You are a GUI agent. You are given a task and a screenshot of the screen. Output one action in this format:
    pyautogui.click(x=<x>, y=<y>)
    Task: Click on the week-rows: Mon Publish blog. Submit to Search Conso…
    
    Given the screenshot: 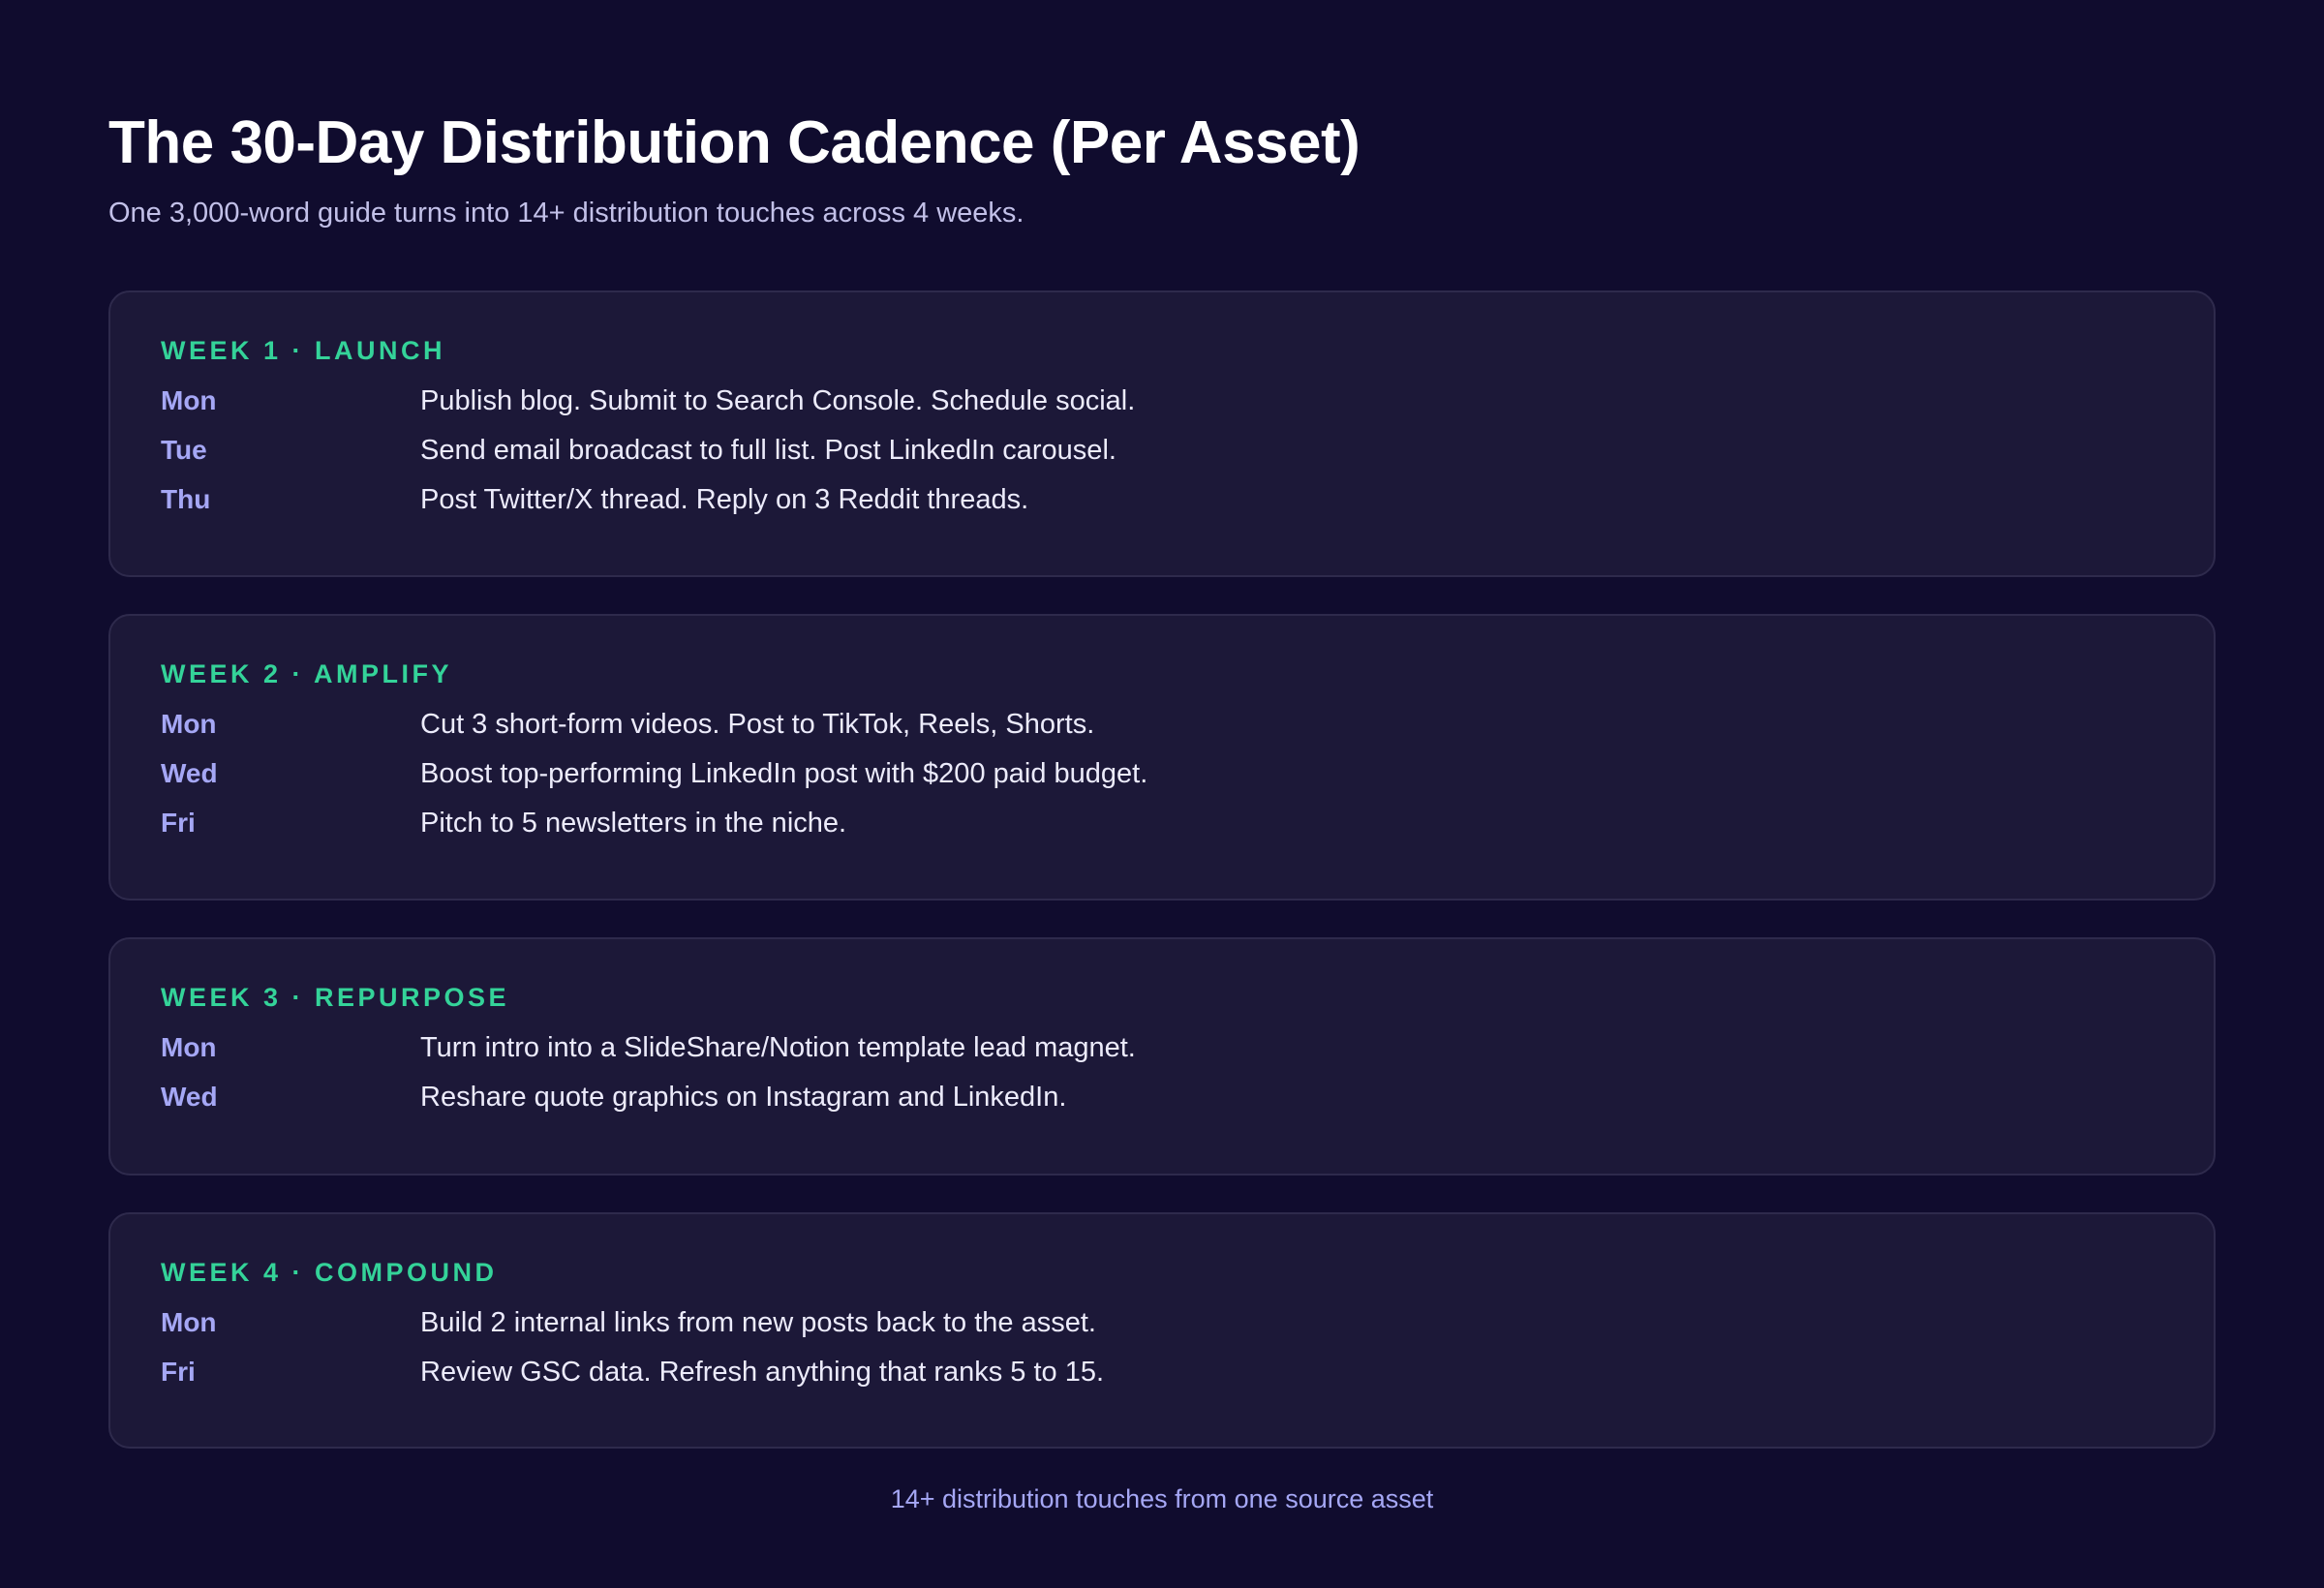 What is the action you would take?
    pyautogui.click(x=1162, y=450)
    